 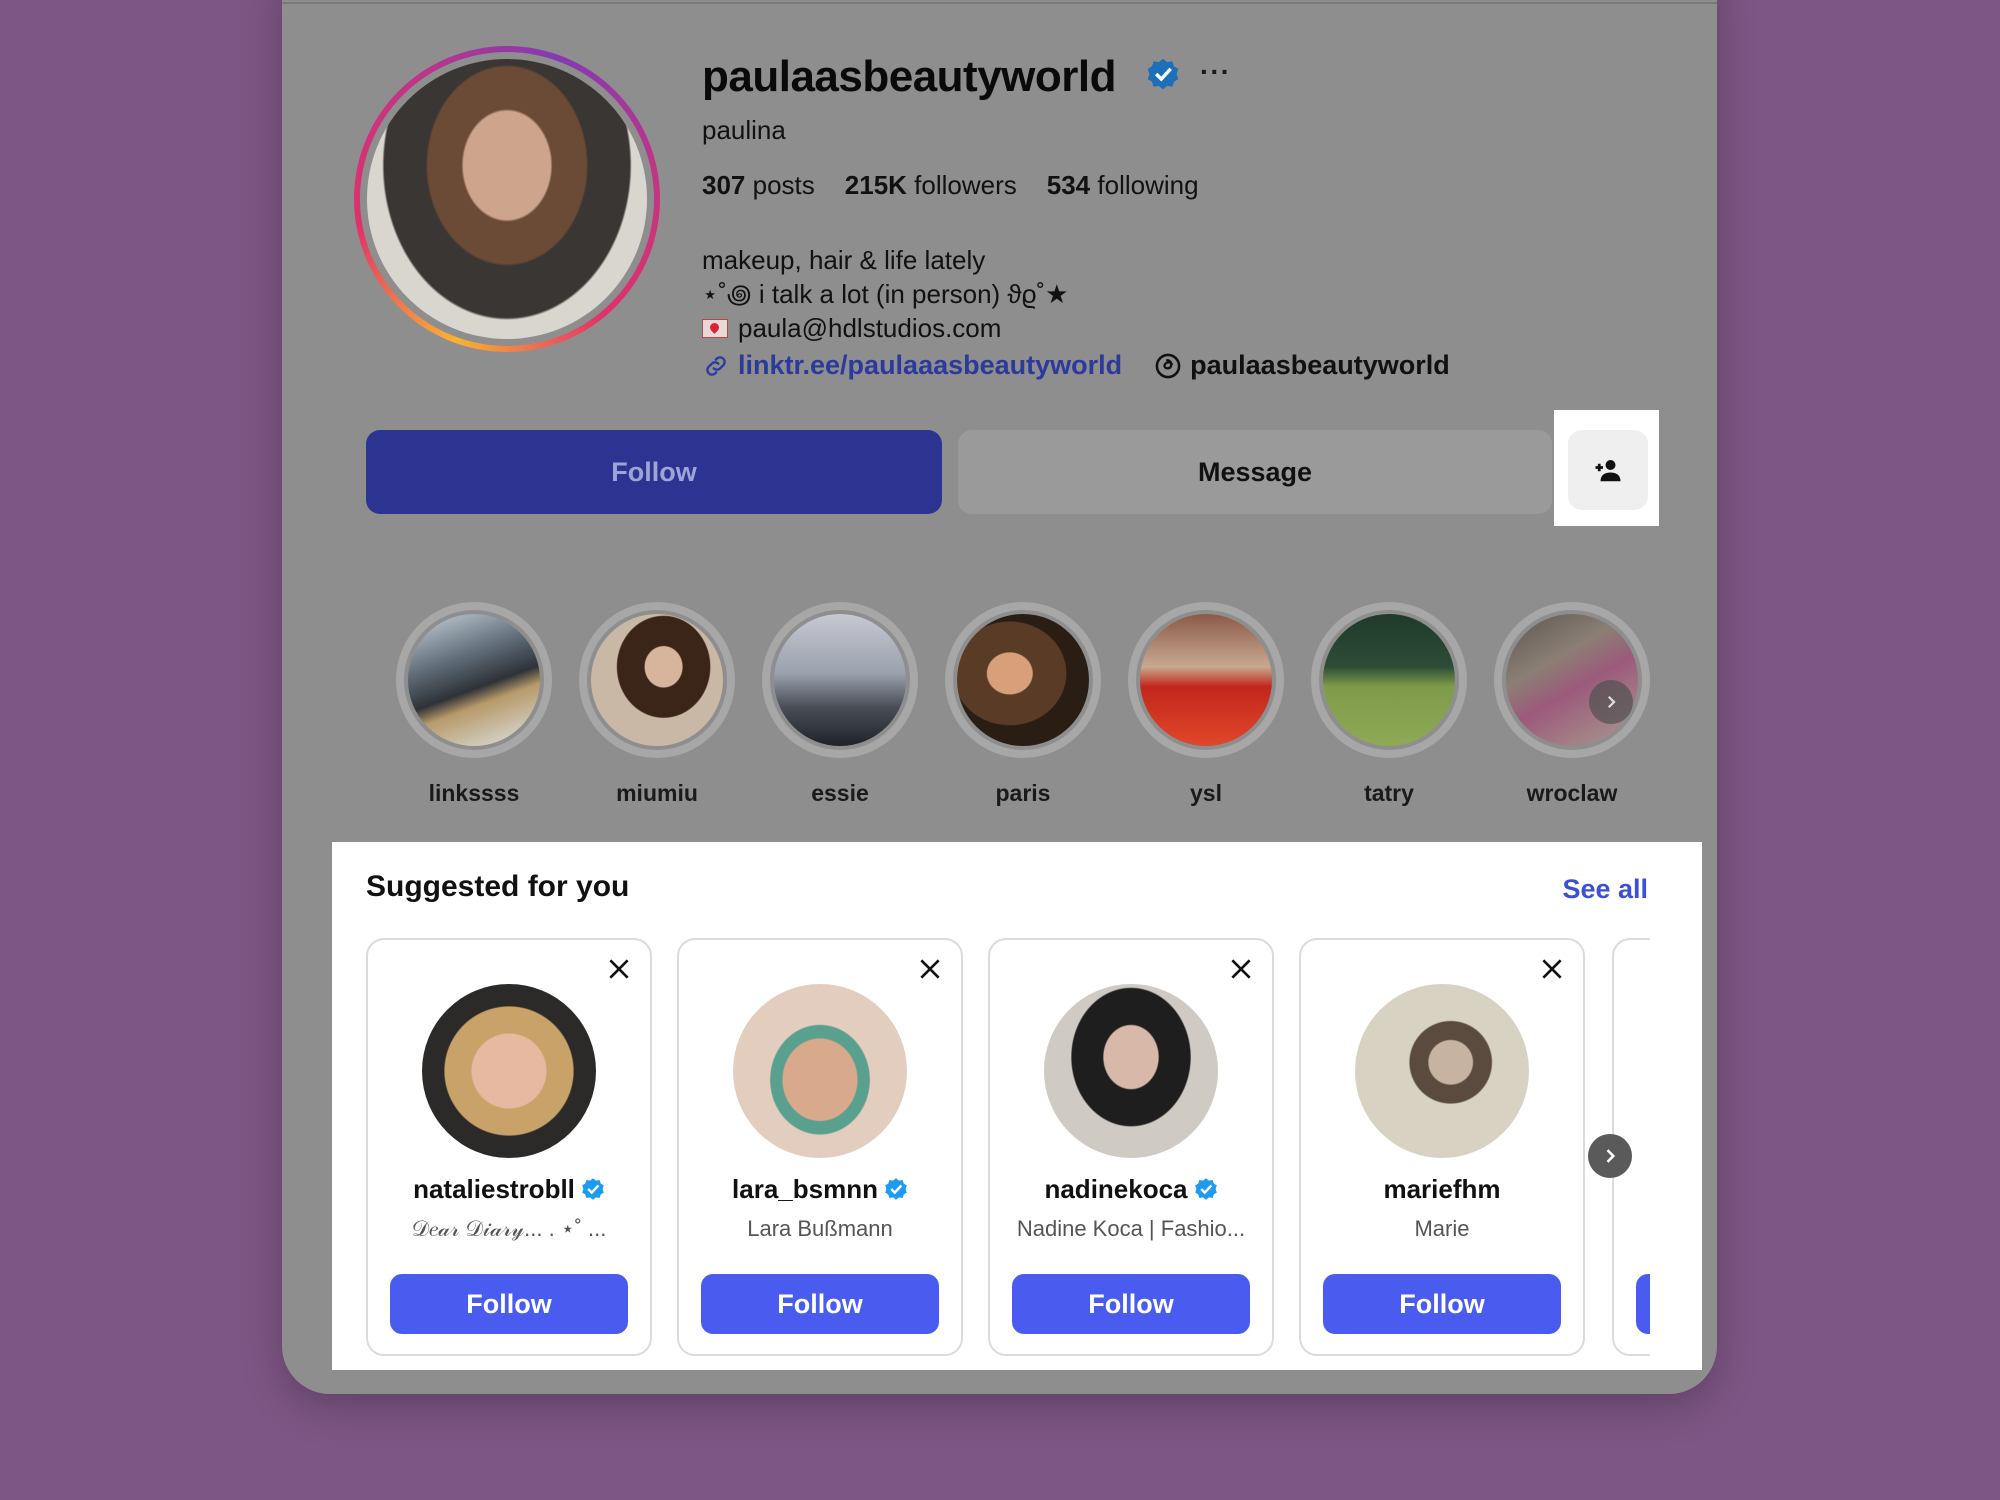 I want to click on following-count: 534, so click(x=1068, y=185).